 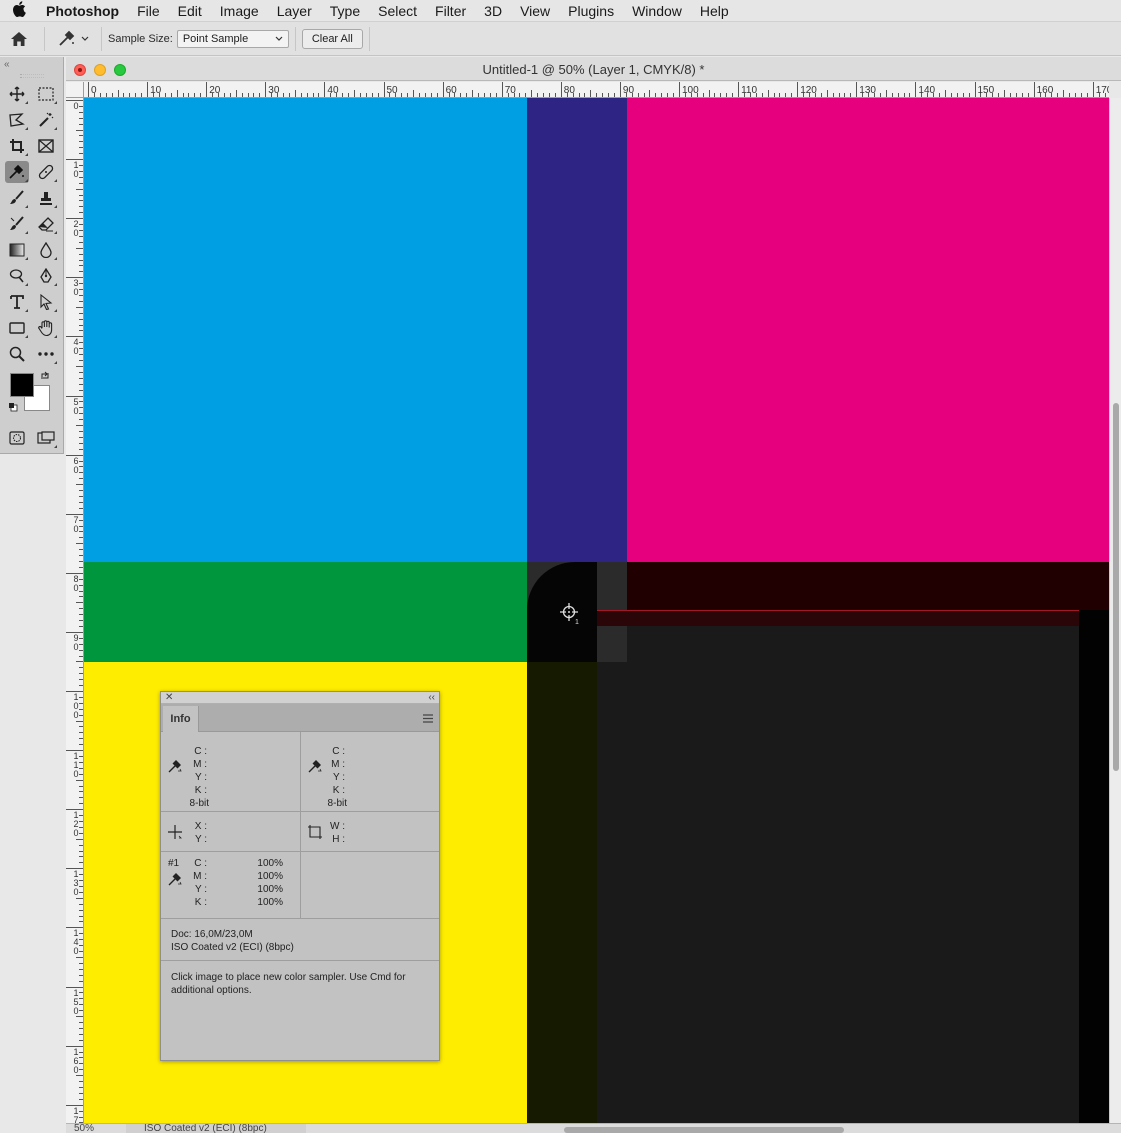 What do you see at coordinates (593, 69) in the screenshot?
I see `document-title-bar: Untitled-1 @ 50% (Layer 1, CMYK/8) *` at bounding box center [593, 69].